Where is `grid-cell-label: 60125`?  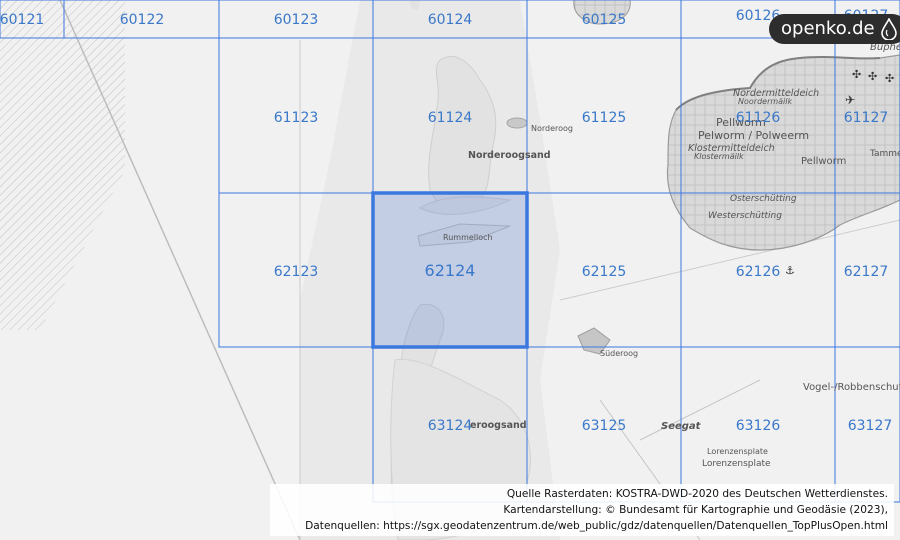 grid-cell-label: 60125 is located at coordinates (604, 20).